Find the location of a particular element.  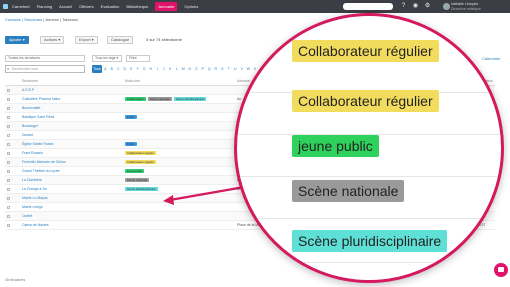

tag-badge: jeune public is located at coordinates (134, 171).